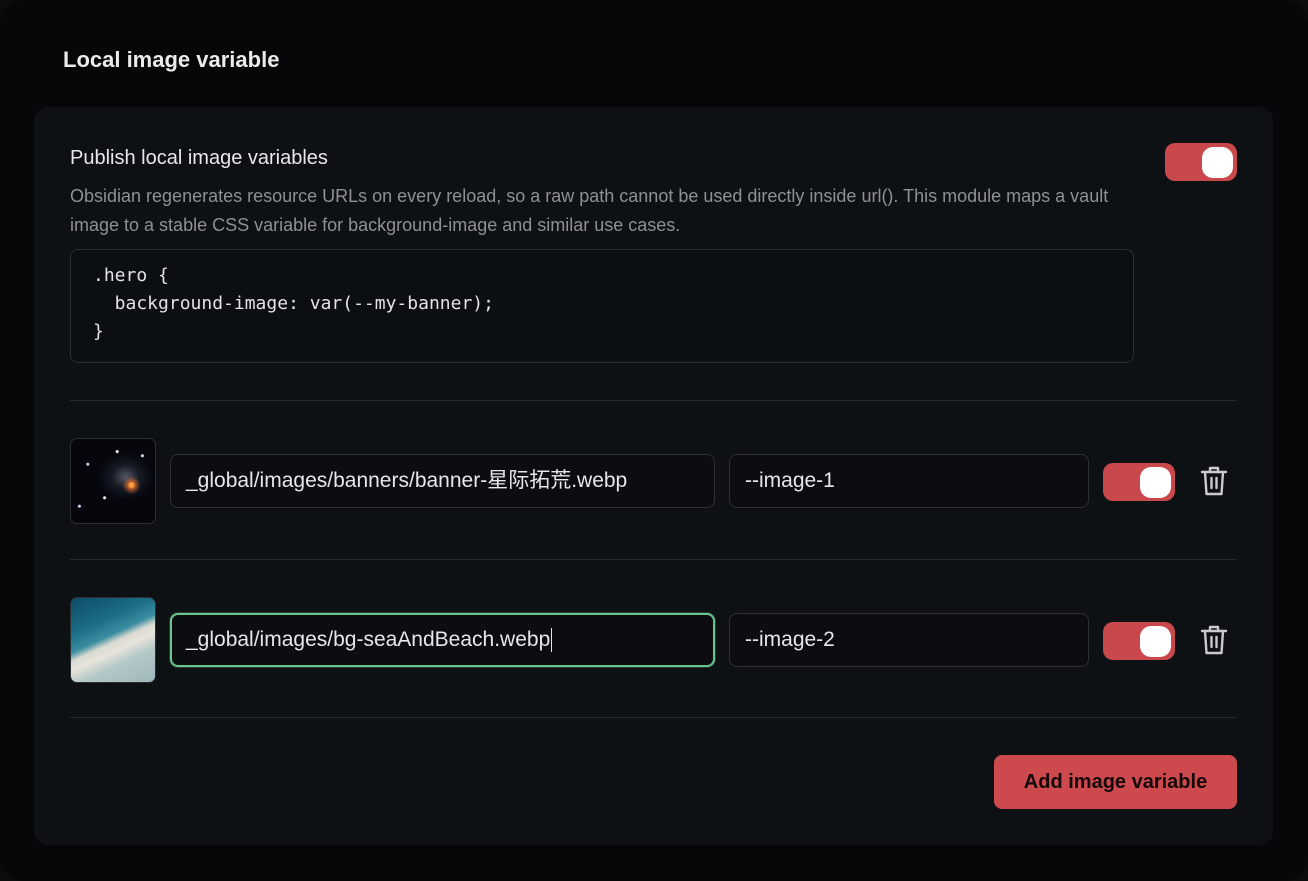 Image resolution: width=1308 pixels, height=881 pixels. What do you see at coordinates (113, 481) in the screenshot?
I see `image-thumbnail-space` at bounding box center [113, 481].